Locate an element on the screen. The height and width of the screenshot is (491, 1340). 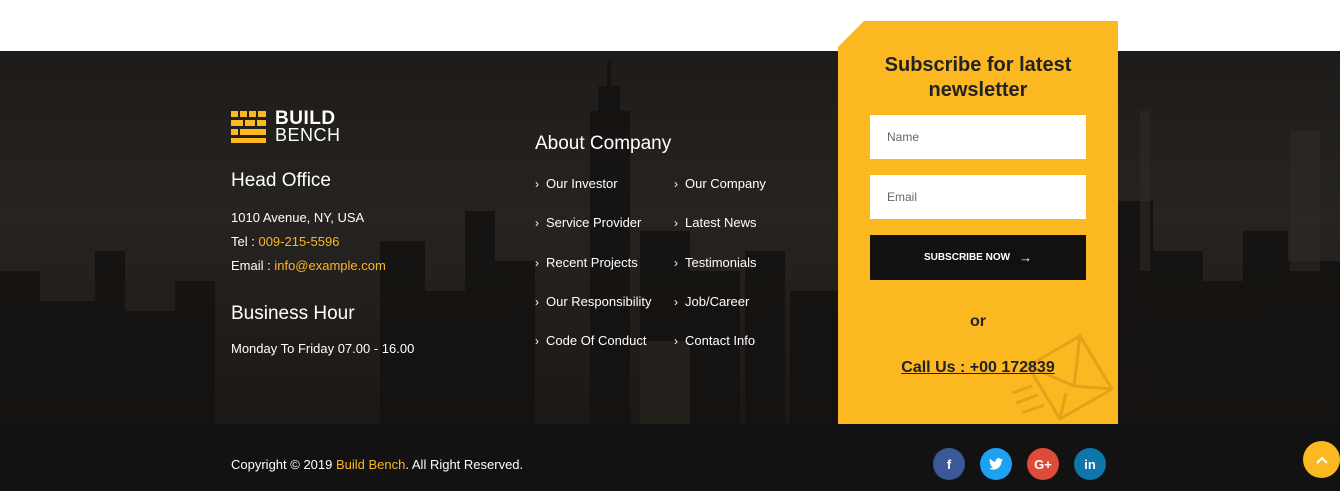
about-company-title: About Company is located at coordinates (603, 143).